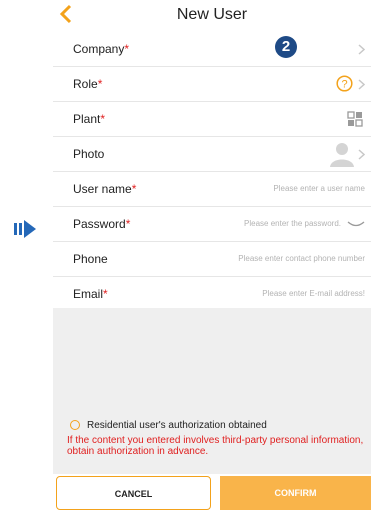 This screenshot has height=513, width=371. I want to click on eye-closed-icon, so click(356, 224).